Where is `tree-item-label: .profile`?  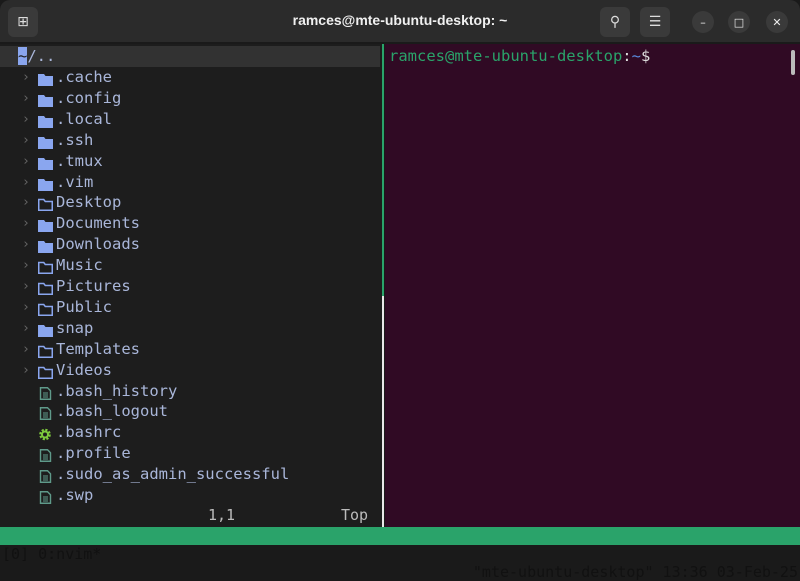
tree-item-label: .profile is located at coordinates (93, 453).